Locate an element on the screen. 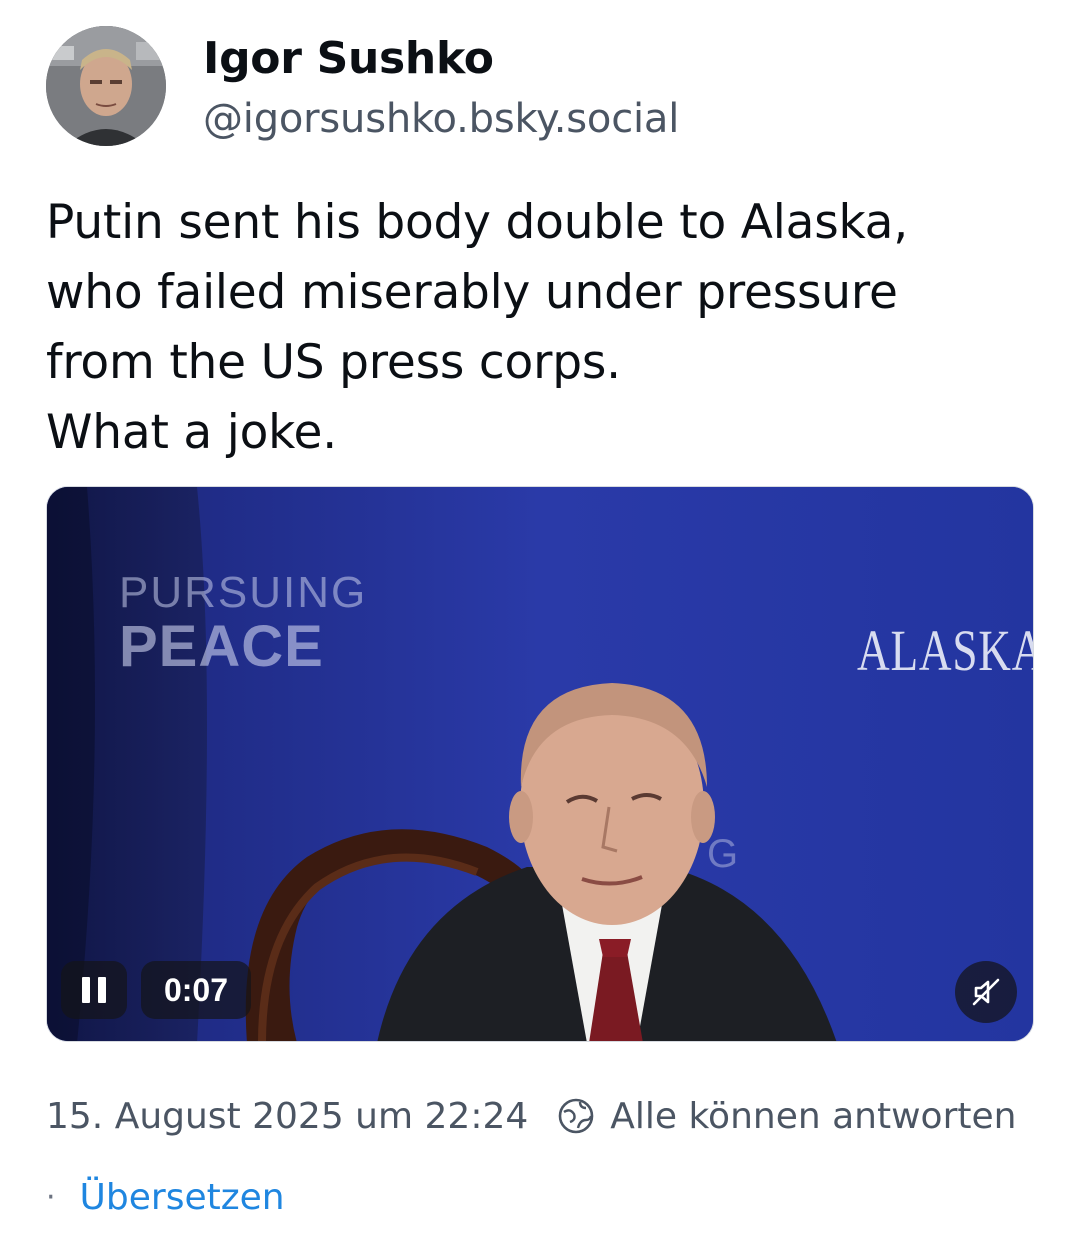  pause-button is located at coordinates (94, 990).